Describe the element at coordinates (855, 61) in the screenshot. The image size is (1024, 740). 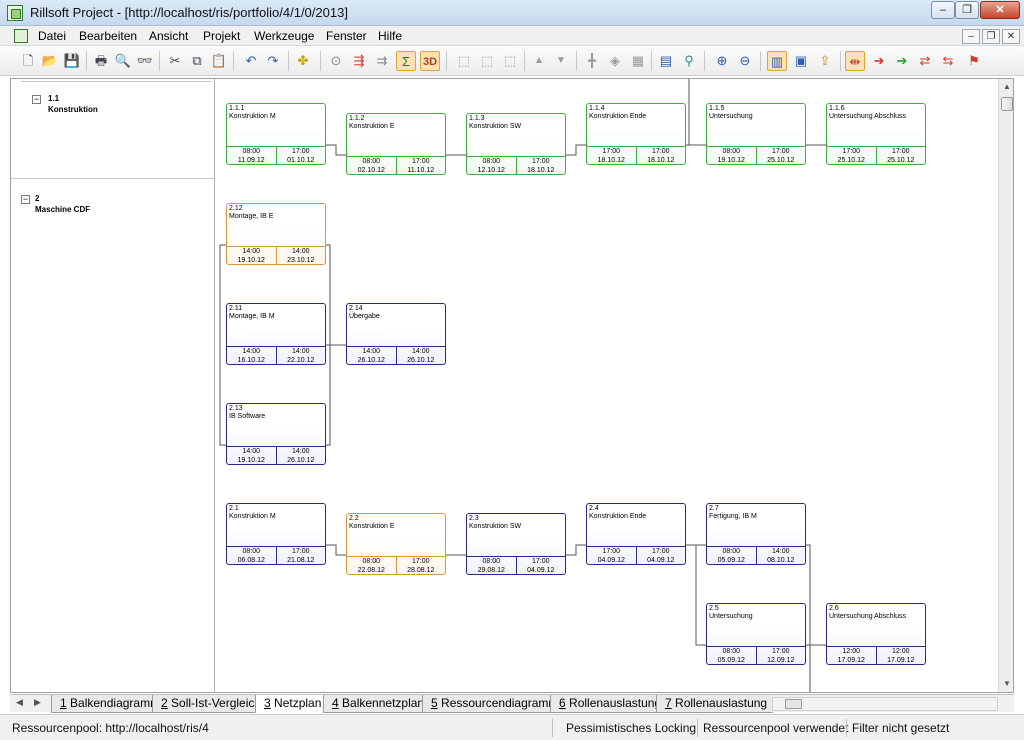
I see `align-center-icon: ⇹` at that location.